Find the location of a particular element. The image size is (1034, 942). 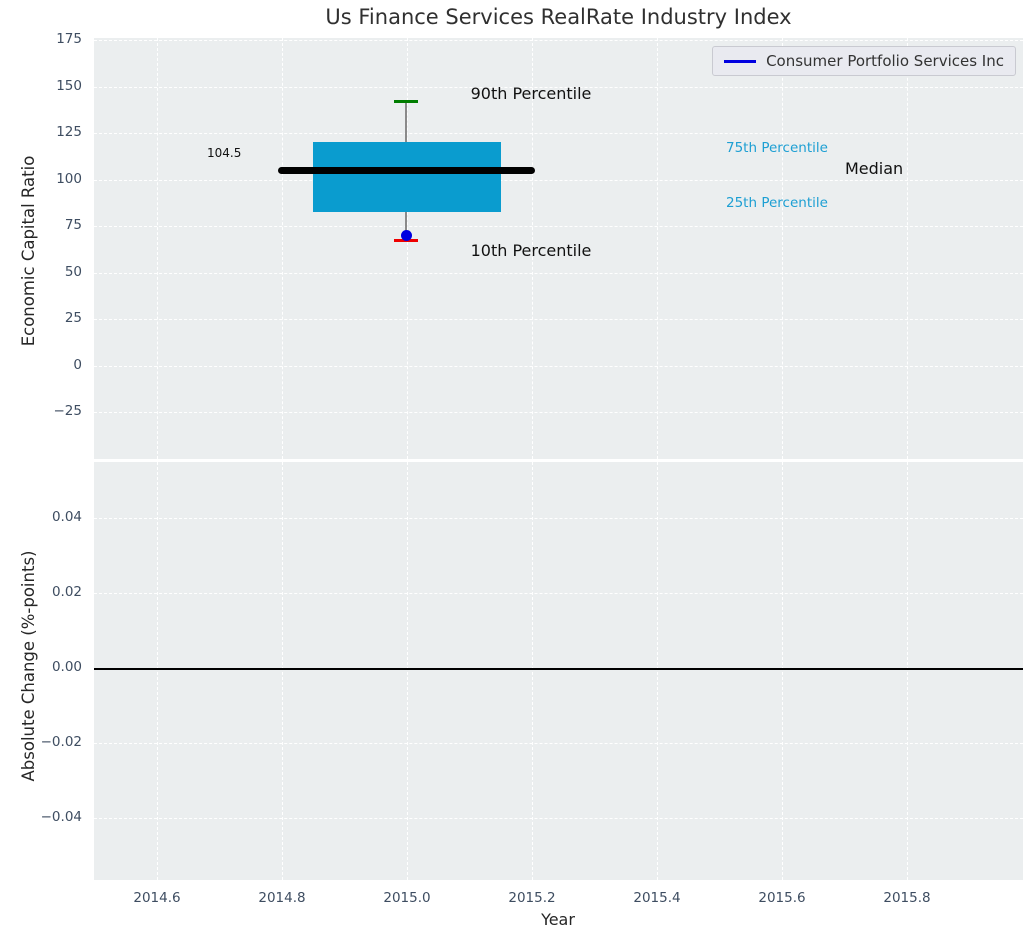

legend-series-label: Consumer Portfolio Services Inc is located at coordinates (885, 61).